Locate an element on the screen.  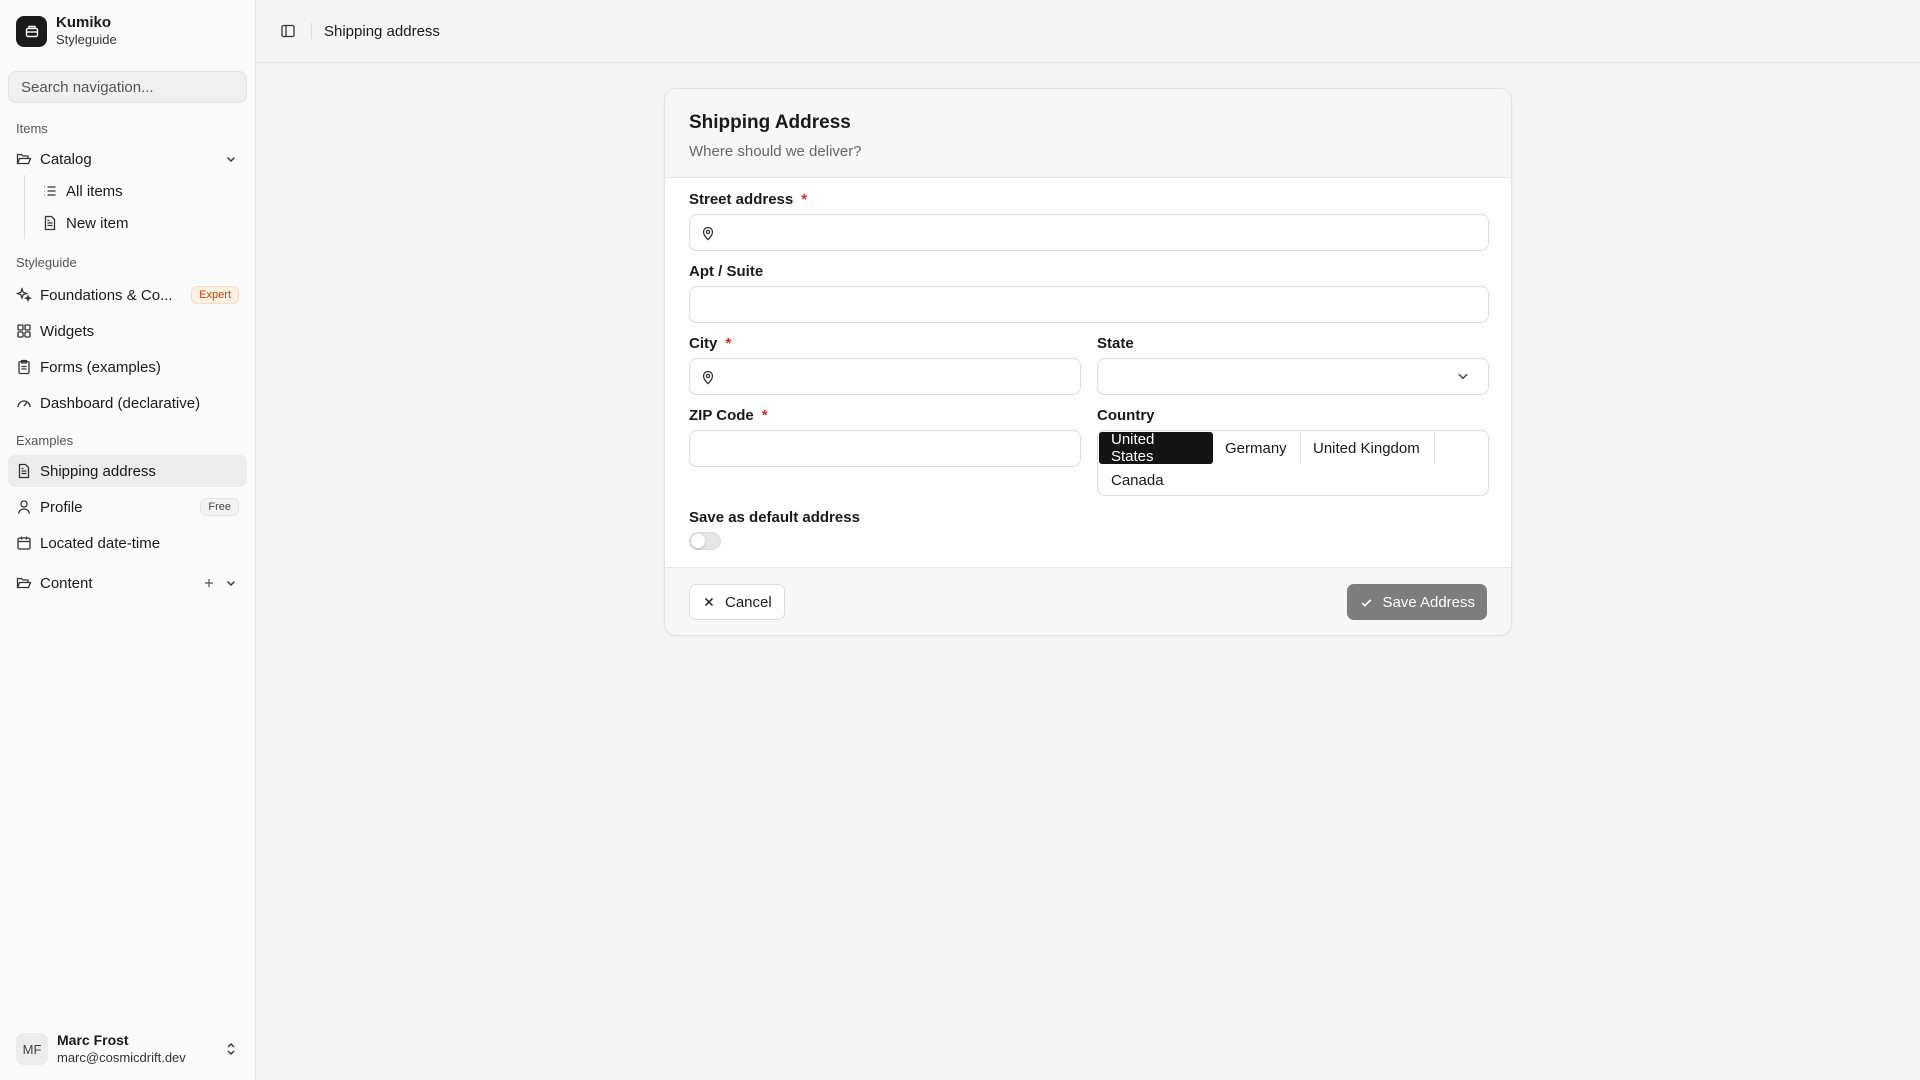
street-address-label: Street address * is located at coordinates (748, 199).